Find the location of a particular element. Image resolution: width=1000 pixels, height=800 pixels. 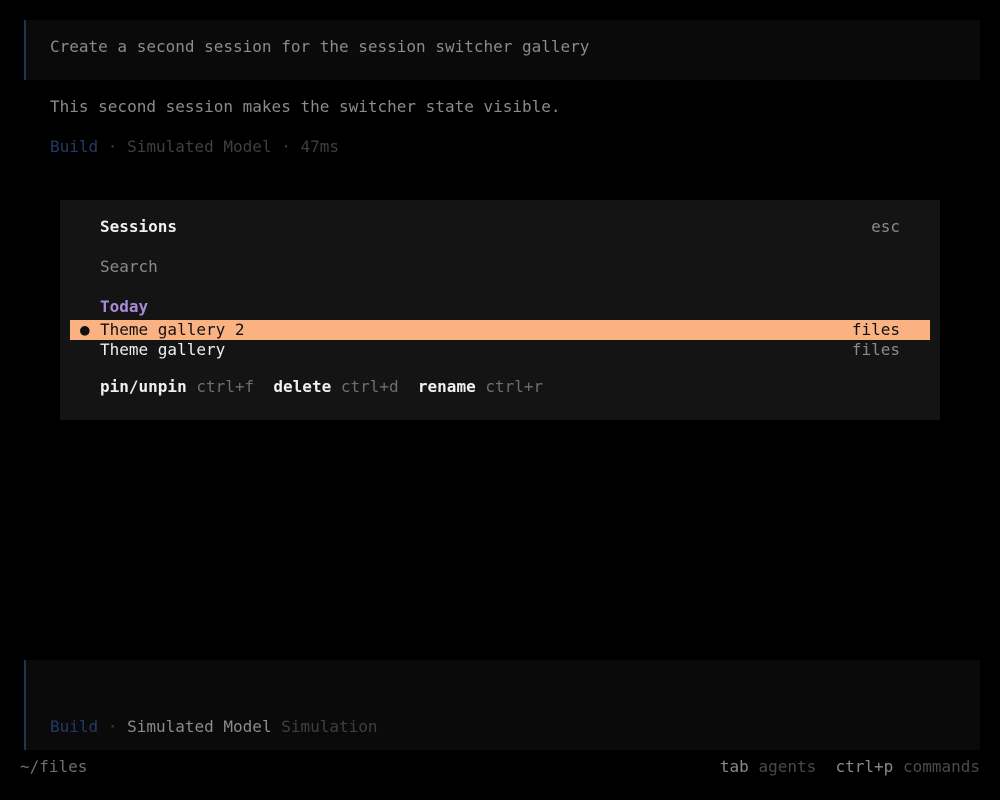

pin-unpin-action: pin/unpin is located at coordinates (143, 386).